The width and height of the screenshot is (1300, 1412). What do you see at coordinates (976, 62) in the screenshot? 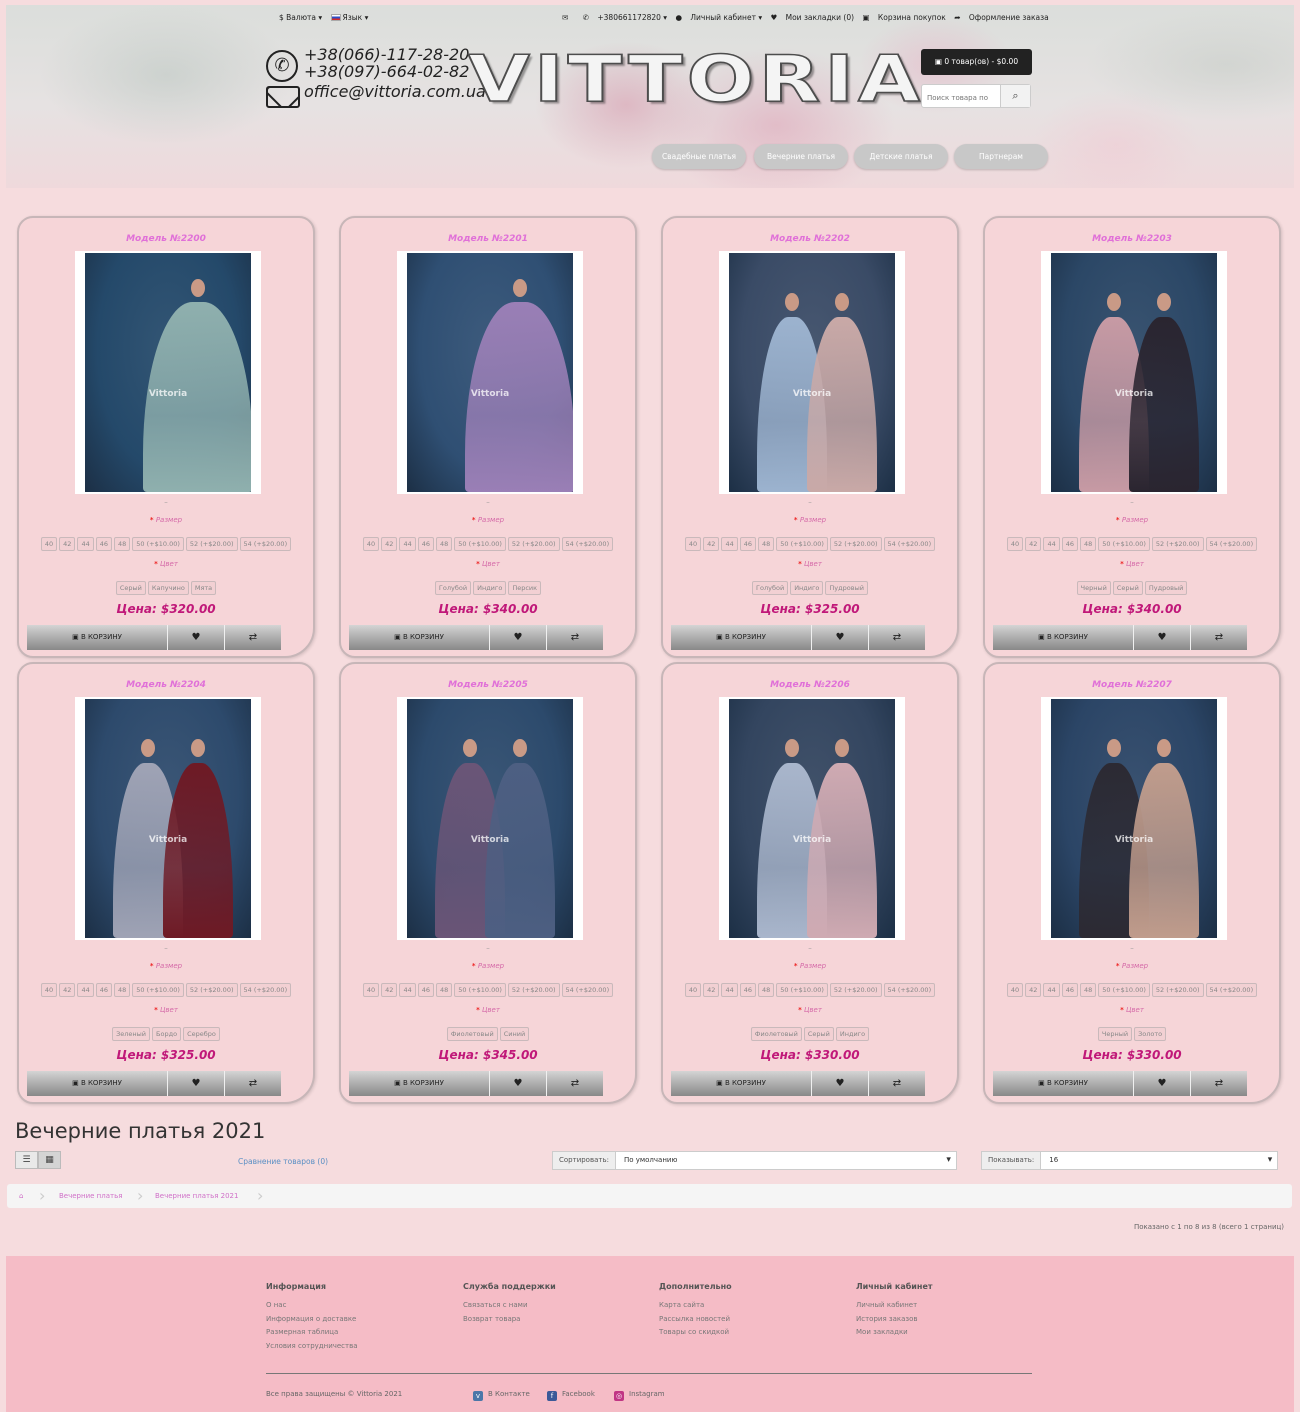
I see `header-cart-button: ▣ 0 товар(ов) - $0.00` at bounding box center [976, 62].